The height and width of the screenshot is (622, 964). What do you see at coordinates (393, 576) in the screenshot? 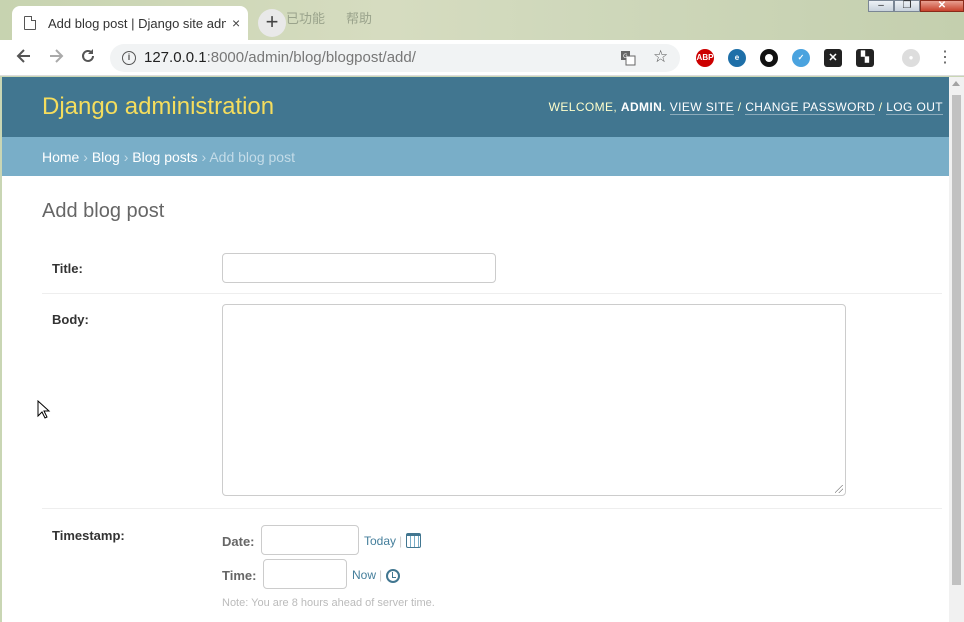
I see `clock-icon` at bounding box center [393, 576].